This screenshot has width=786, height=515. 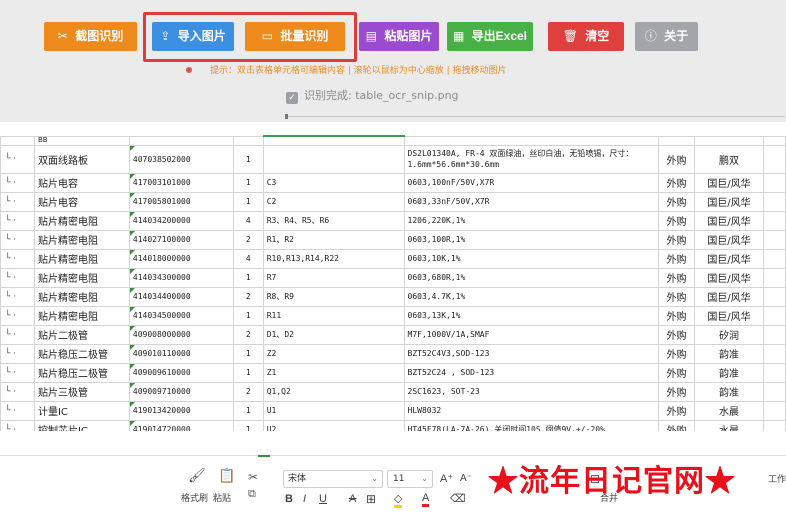 I want to click on table-cell: BB, so click(x=81, y=140).